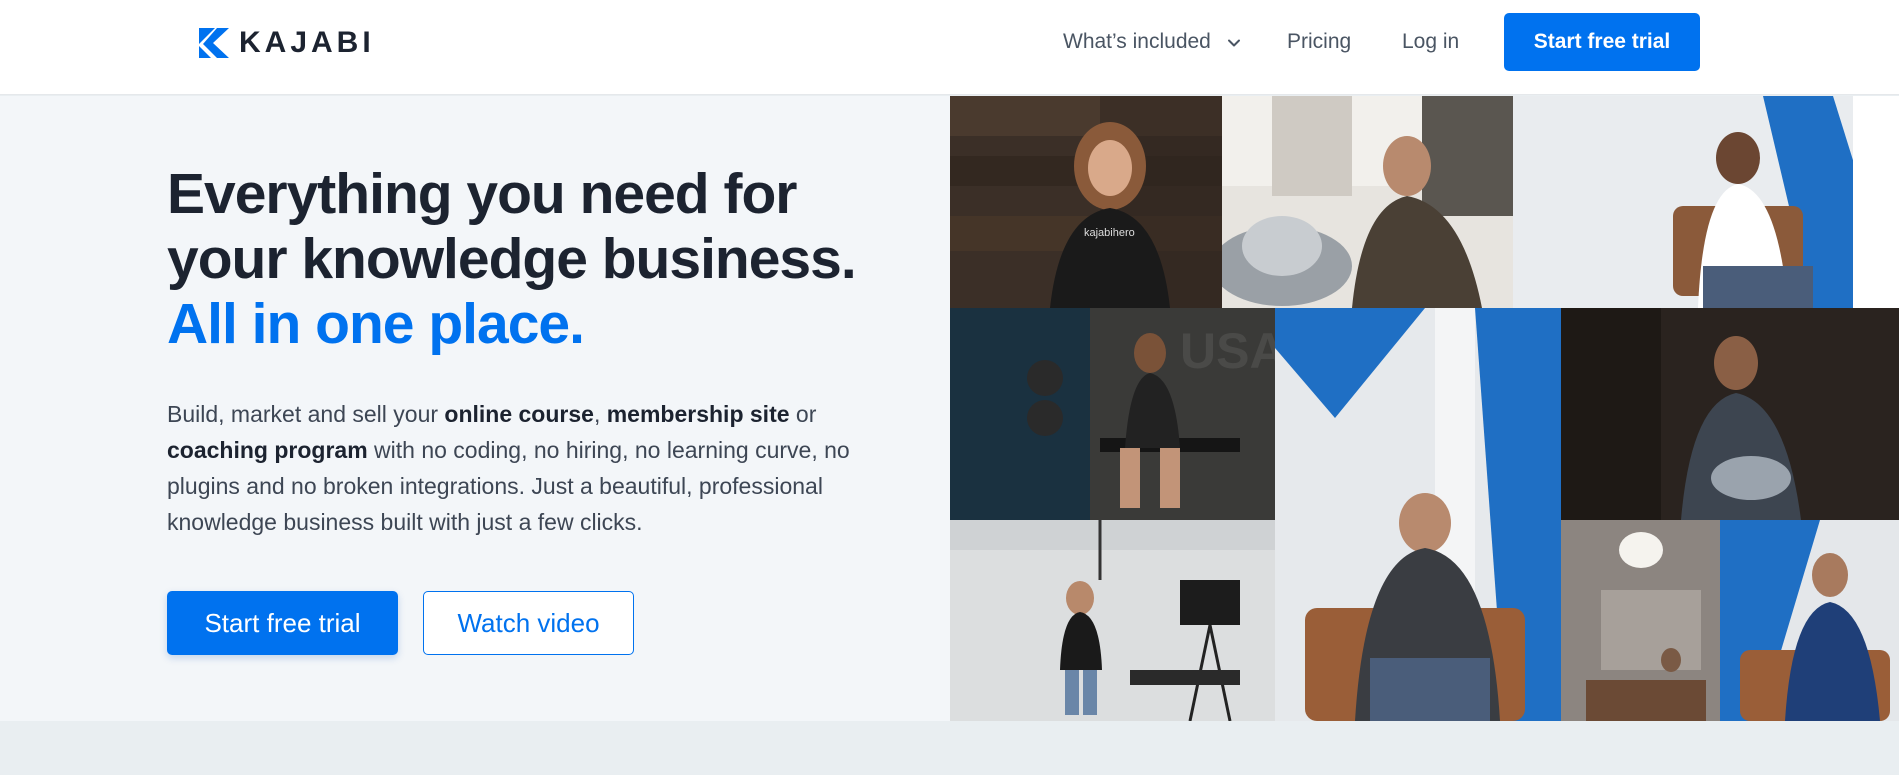 Image resolution: width=1899 pixels, height=775 pixels. Describe the element at coordinates (307, 42) in the screenshot. I see `logo-wordmark: KAJABI` at that location.